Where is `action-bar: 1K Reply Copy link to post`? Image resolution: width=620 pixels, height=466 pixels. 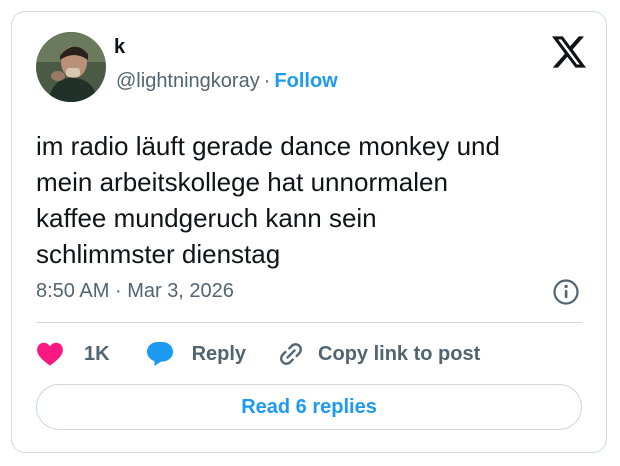
action-bar: 1K Reply Copy link to post is located at coordinates (258, 354).